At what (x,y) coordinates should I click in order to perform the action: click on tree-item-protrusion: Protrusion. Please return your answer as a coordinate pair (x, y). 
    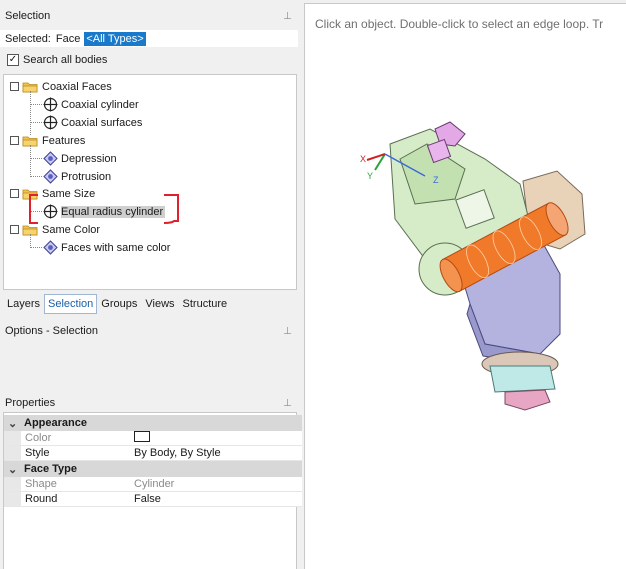
    Looking at the image, I should click on (77, 176).